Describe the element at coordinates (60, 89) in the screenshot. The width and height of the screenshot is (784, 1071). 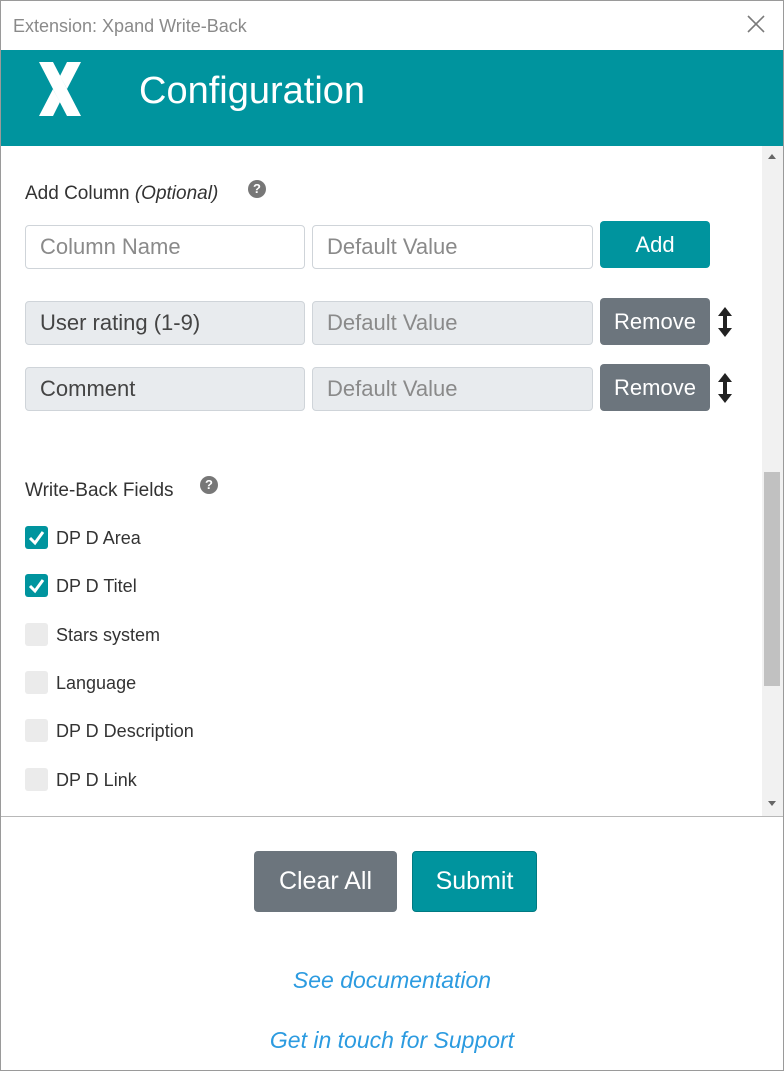
I see `x-logo-icon` at that location.